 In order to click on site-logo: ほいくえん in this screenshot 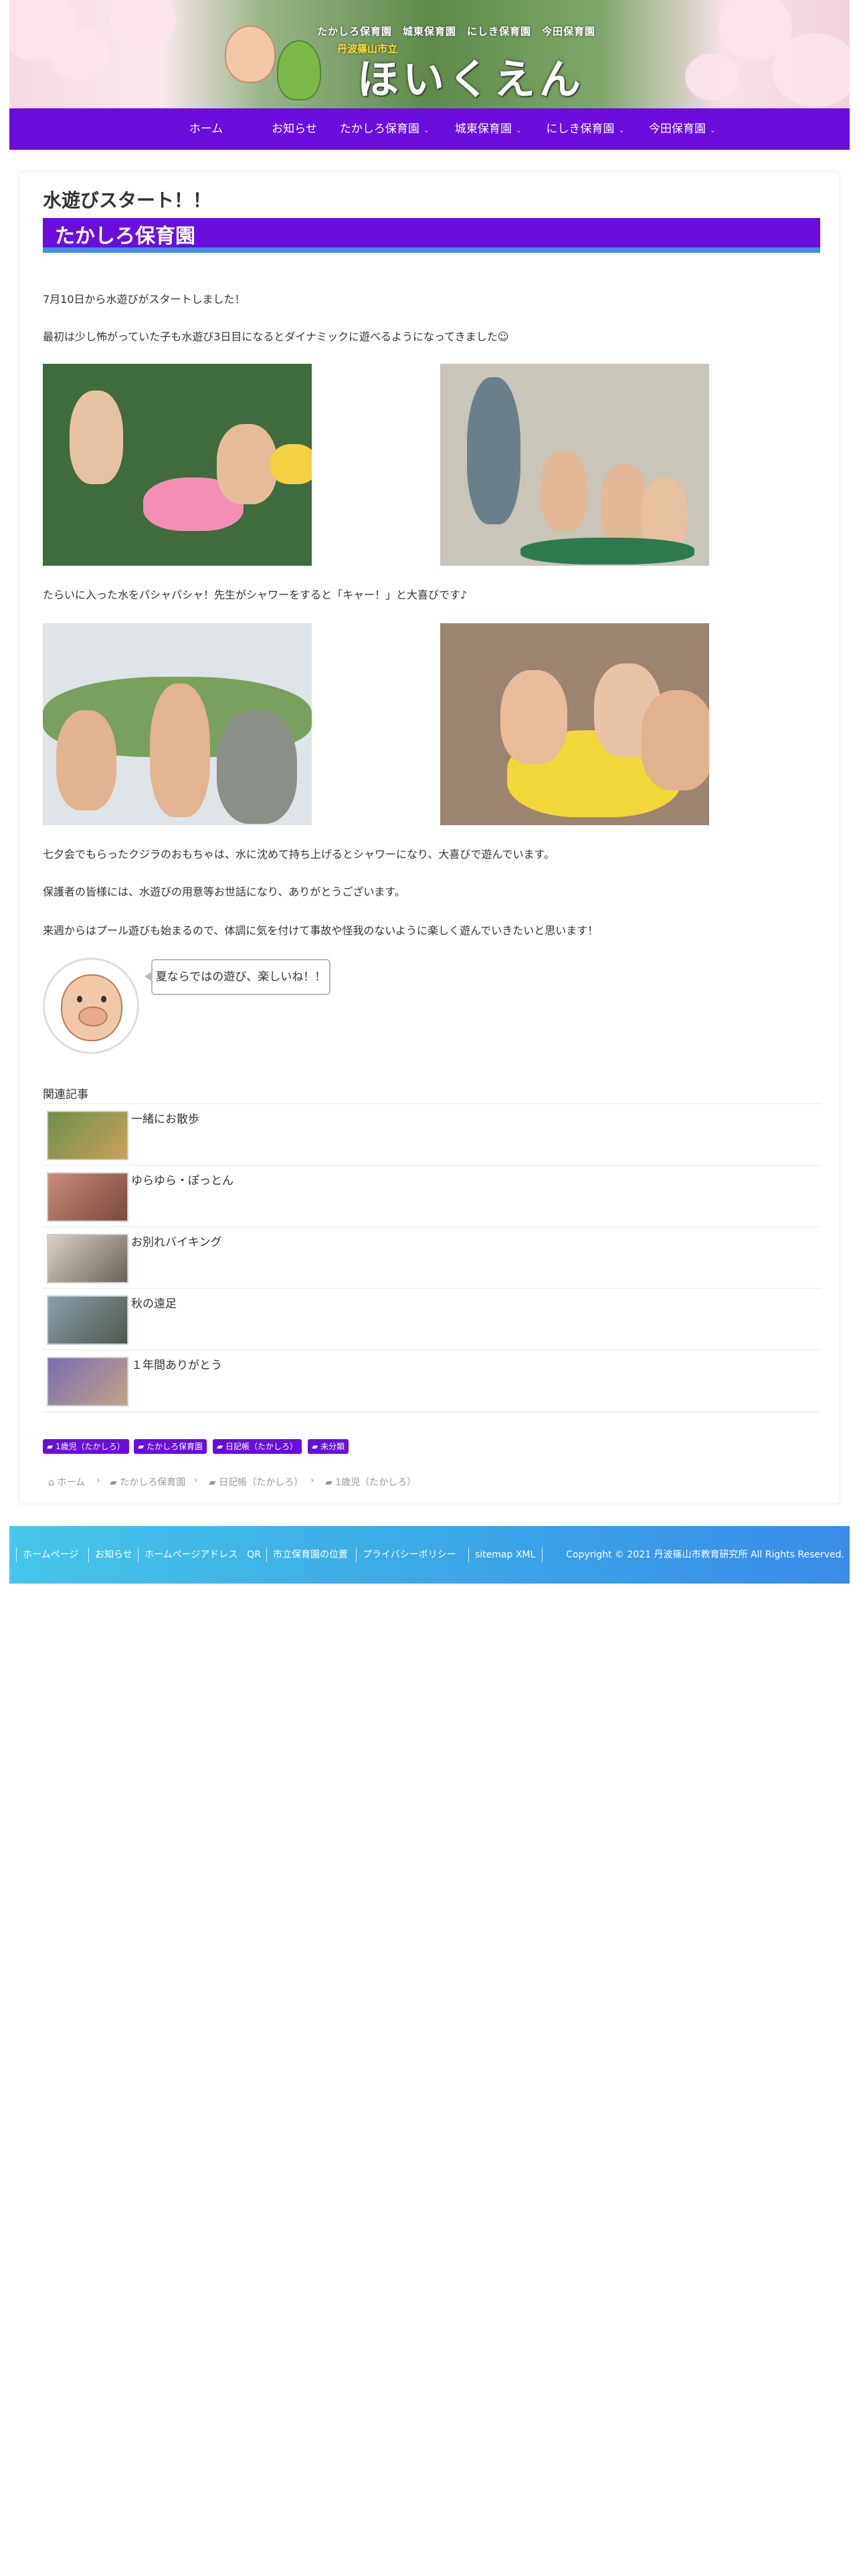, I will do `click(471, 75)`.